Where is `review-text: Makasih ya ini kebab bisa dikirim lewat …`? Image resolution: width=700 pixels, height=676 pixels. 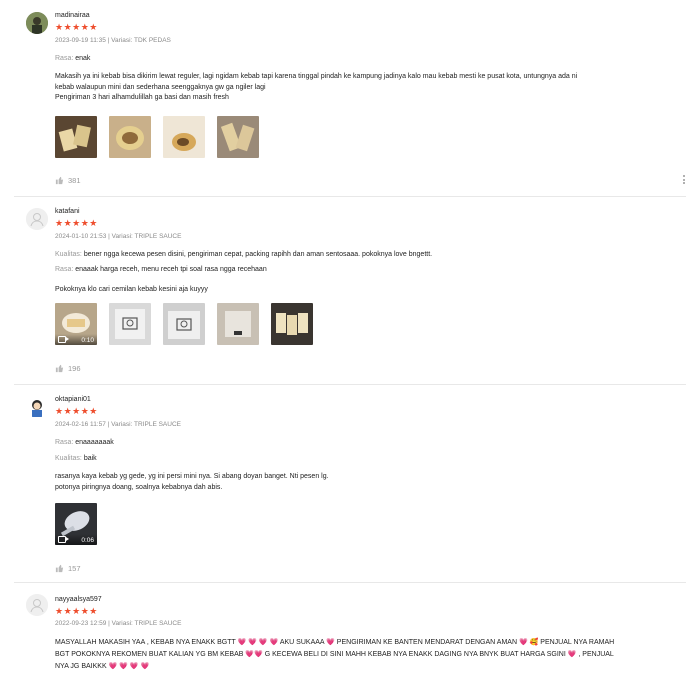
review-text: Makasih ya ini kebab bisa dikirim lewat … is located at coordinates (316, 87).